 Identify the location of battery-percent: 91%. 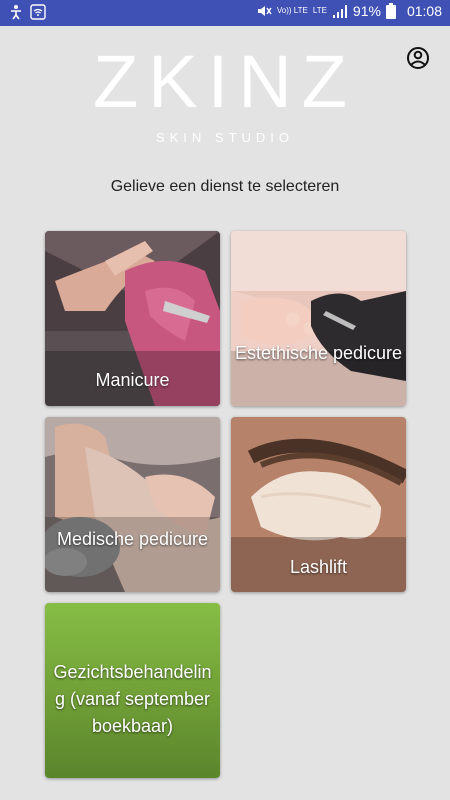
(366, 11).